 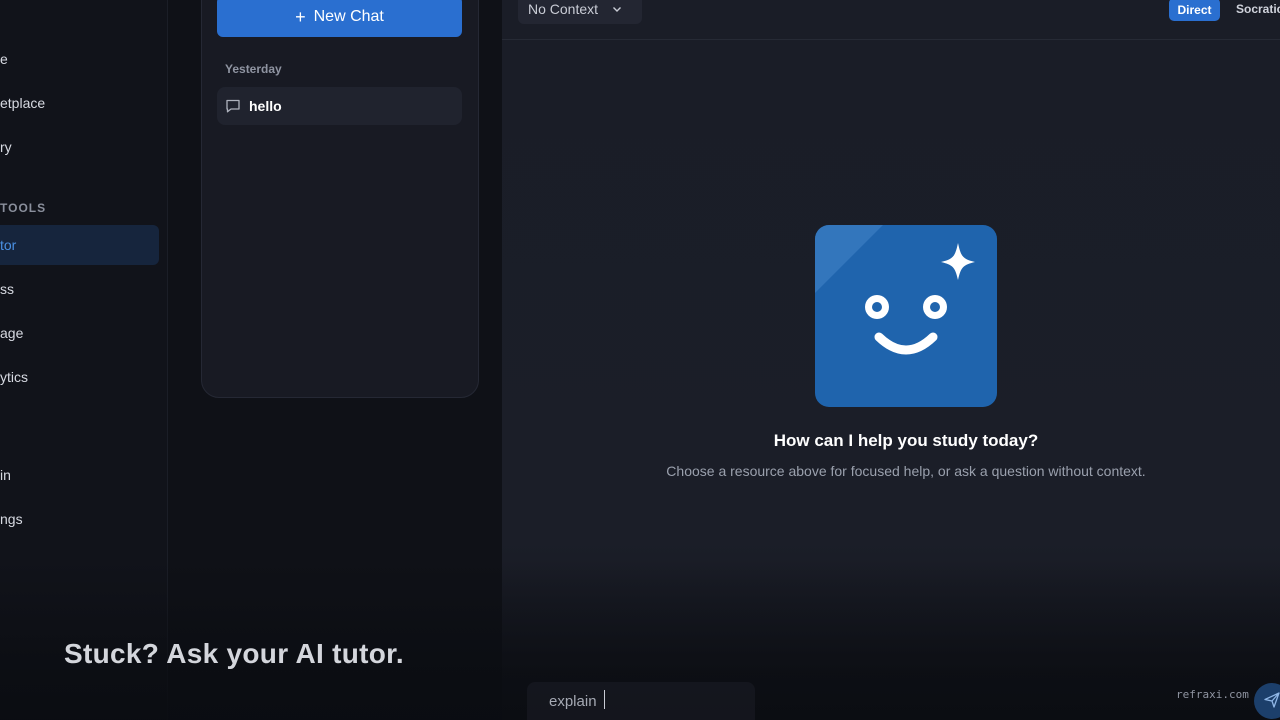 What do you see at coordinates (79, 519) in the screenshot?
I see `nav-item-settings: ngs` at bounding box center [79, 519].